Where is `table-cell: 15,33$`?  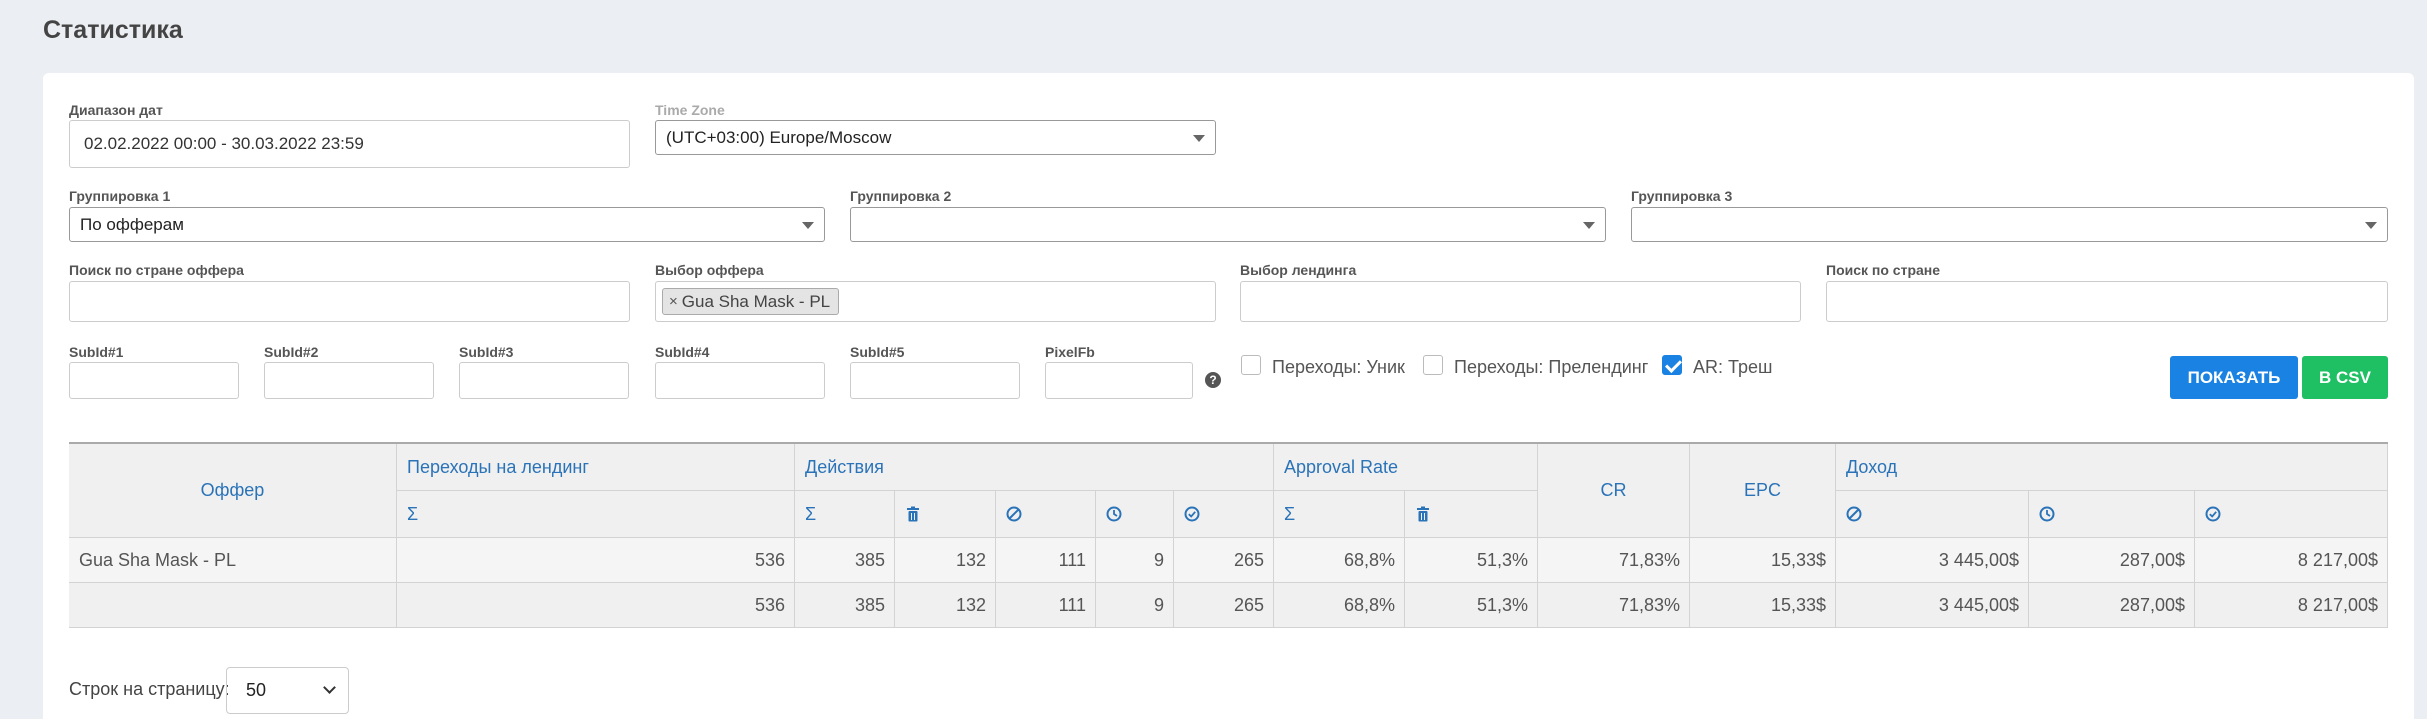 table-cell: 15,33$ is located at coordinates (1763, 560).